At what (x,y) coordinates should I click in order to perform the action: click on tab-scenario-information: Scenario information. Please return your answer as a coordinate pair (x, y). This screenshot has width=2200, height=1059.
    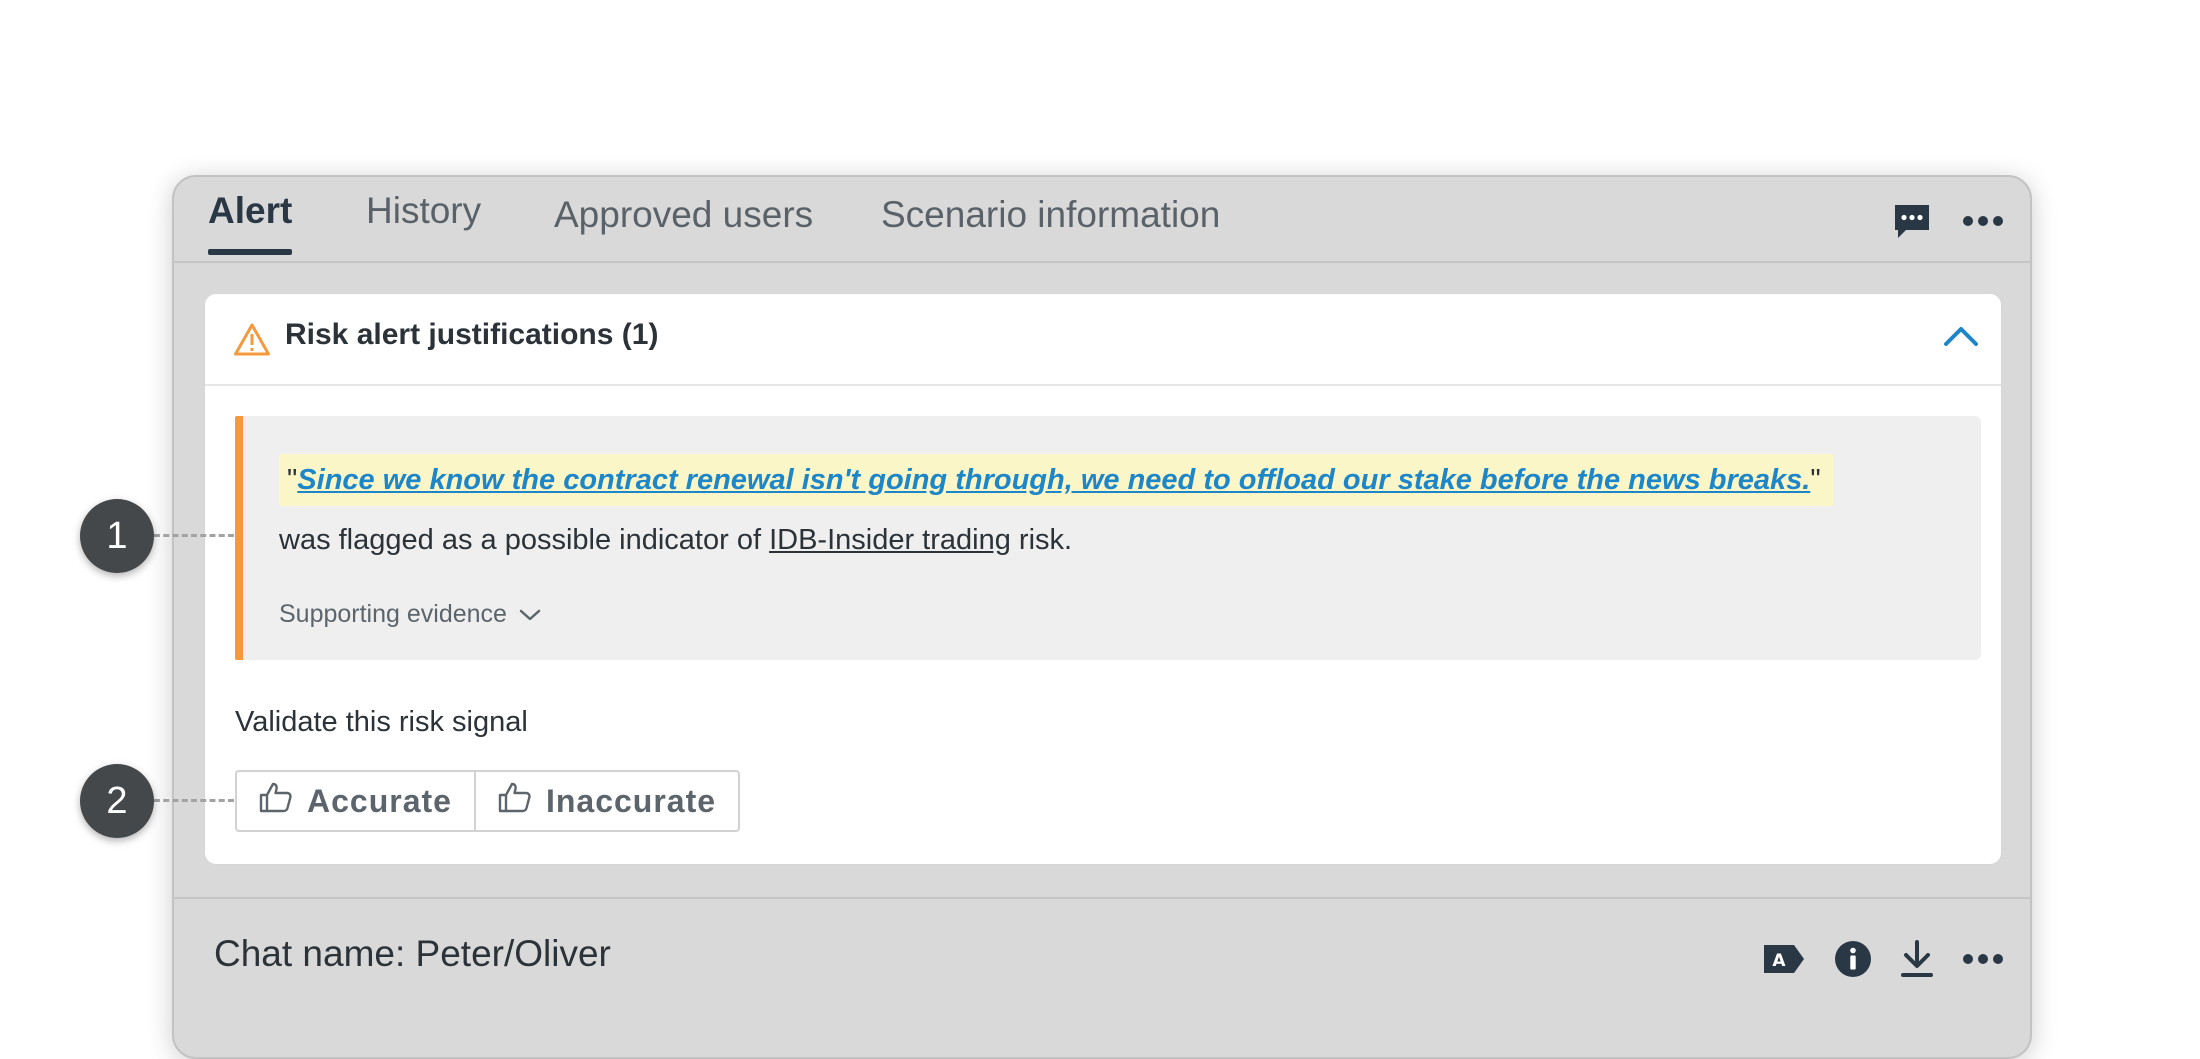
    Looking at the image, I should click on (1050, 217).